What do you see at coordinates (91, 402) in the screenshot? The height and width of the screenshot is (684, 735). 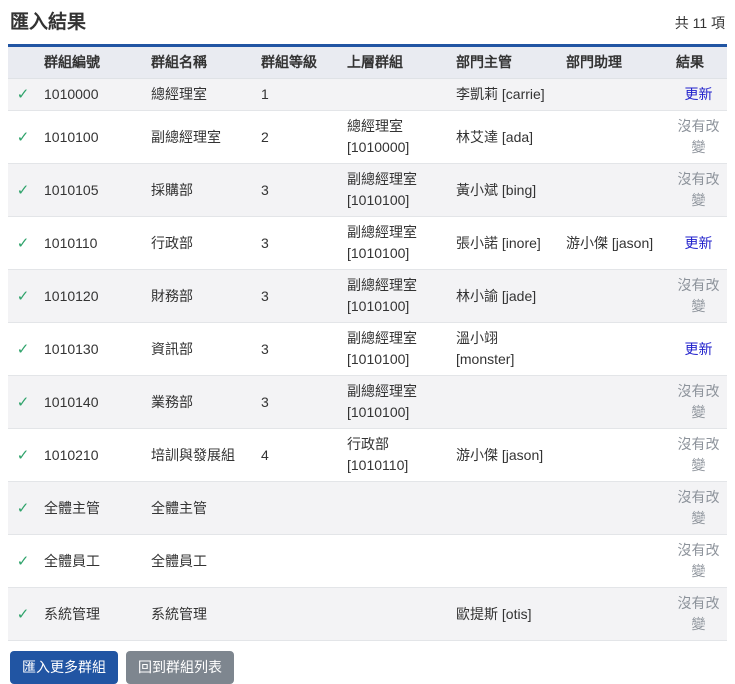 I see `cell-group-code: 1010140` at bounding box center [91, 402].